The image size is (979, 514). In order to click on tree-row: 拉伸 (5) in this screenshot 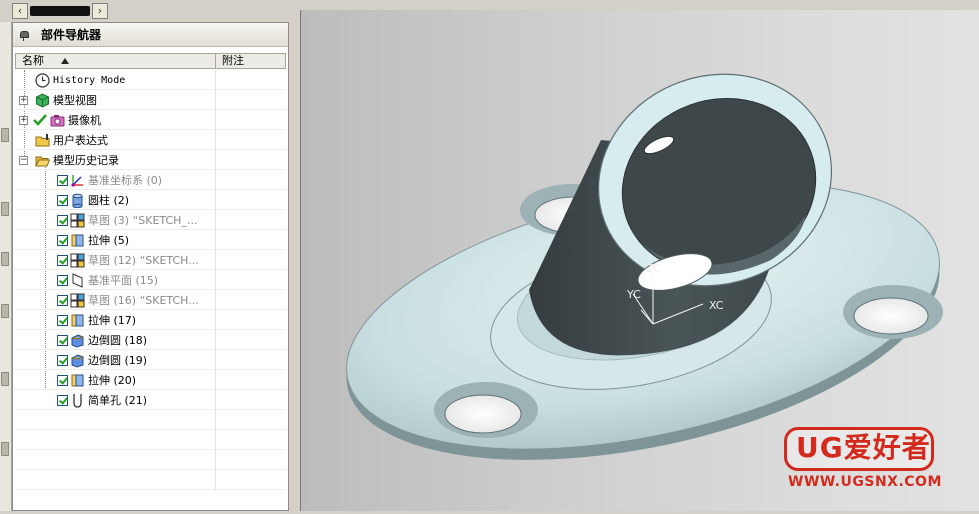, I will do `click(150, 240)`.